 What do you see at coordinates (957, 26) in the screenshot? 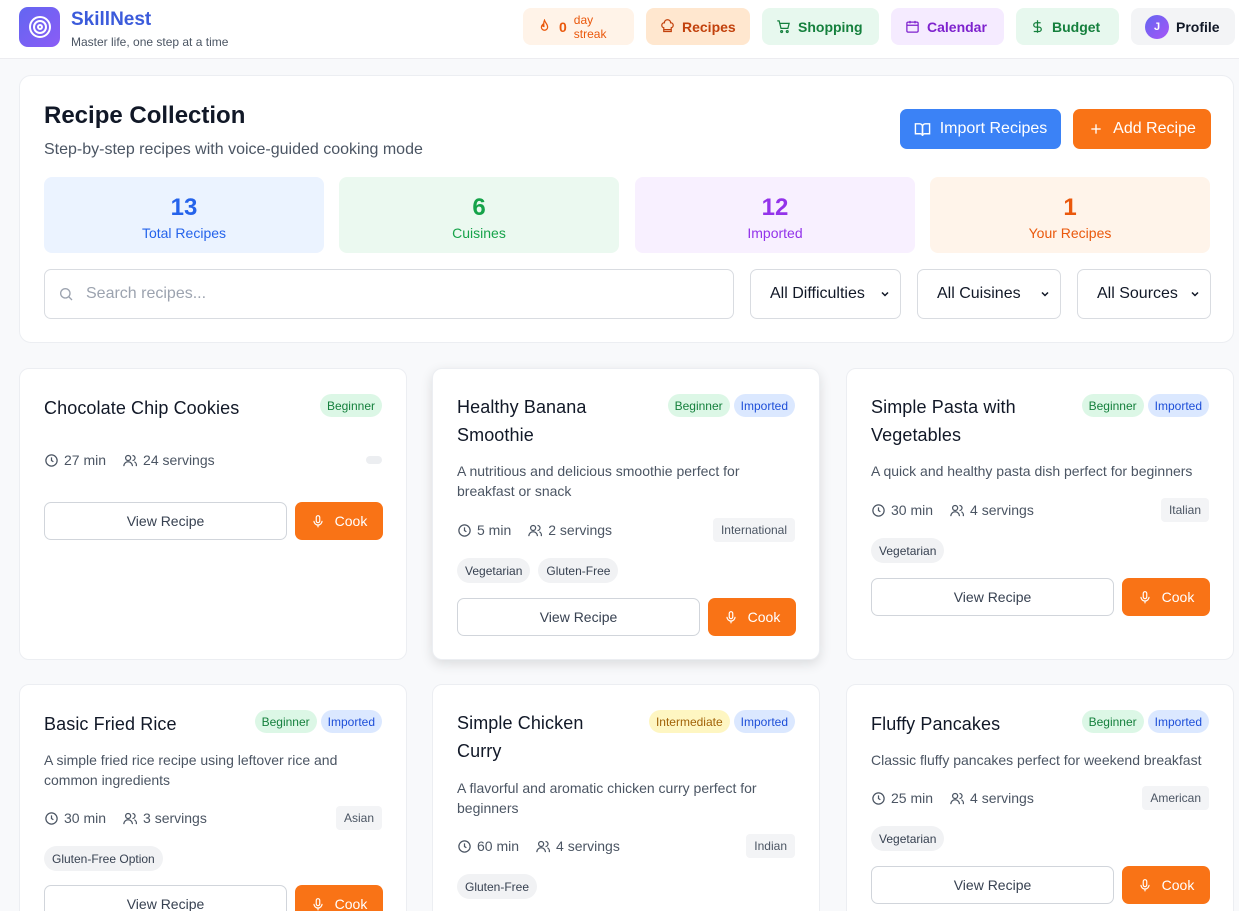
I see `nav-calendar-label: Calendar` at bounding box center [957, 26].